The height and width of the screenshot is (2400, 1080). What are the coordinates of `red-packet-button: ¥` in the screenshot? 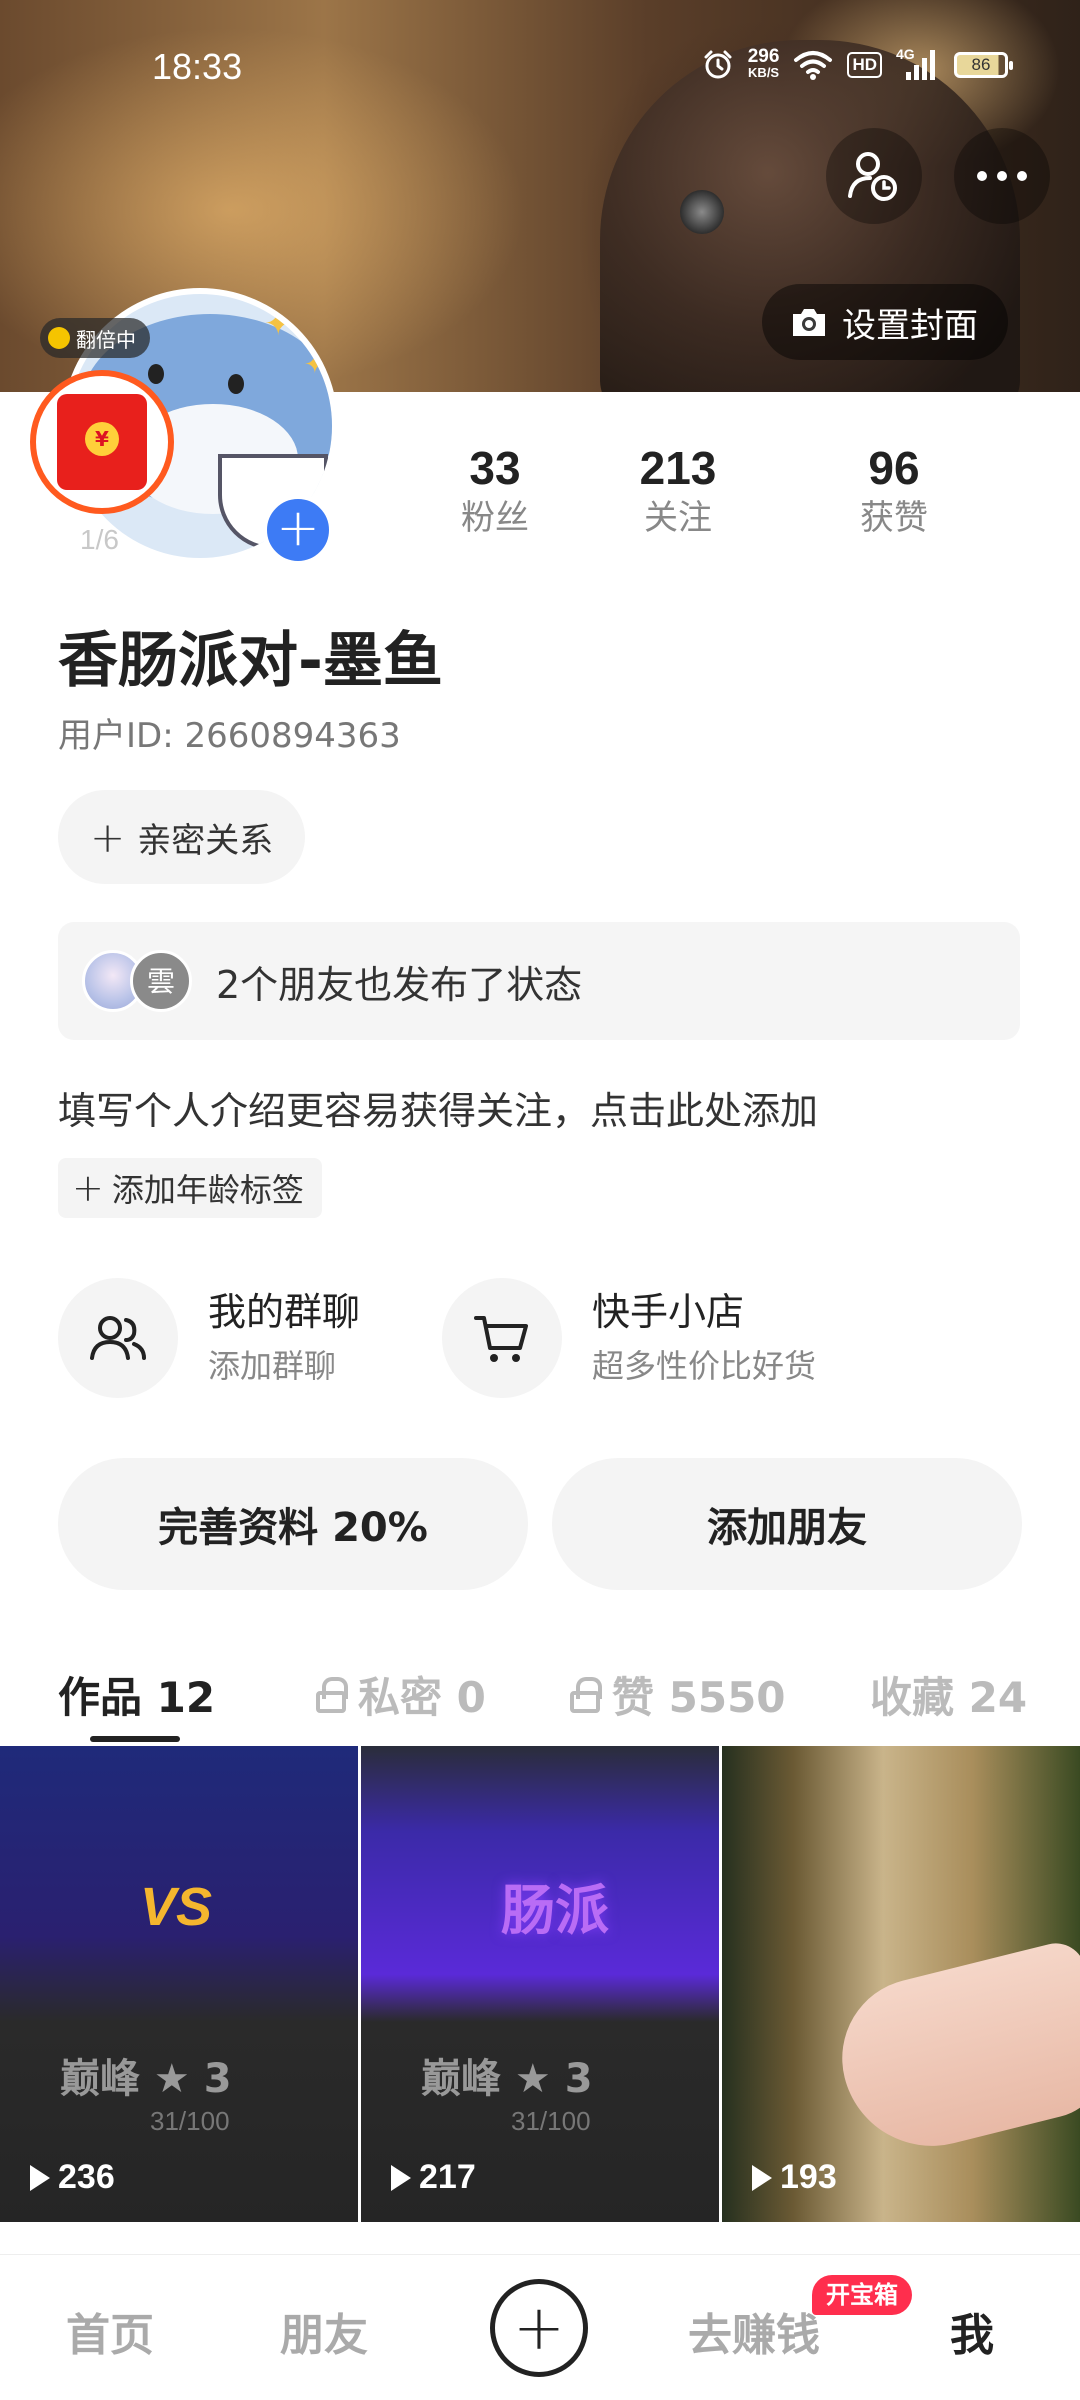 It's located at (102, 442).